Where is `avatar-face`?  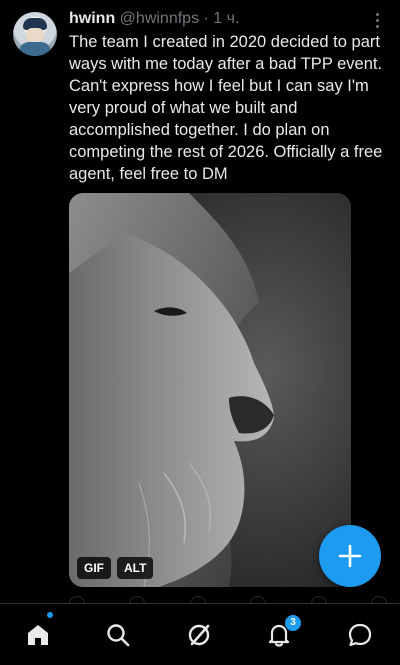 avatar-face is located at coordinates (35, 35).